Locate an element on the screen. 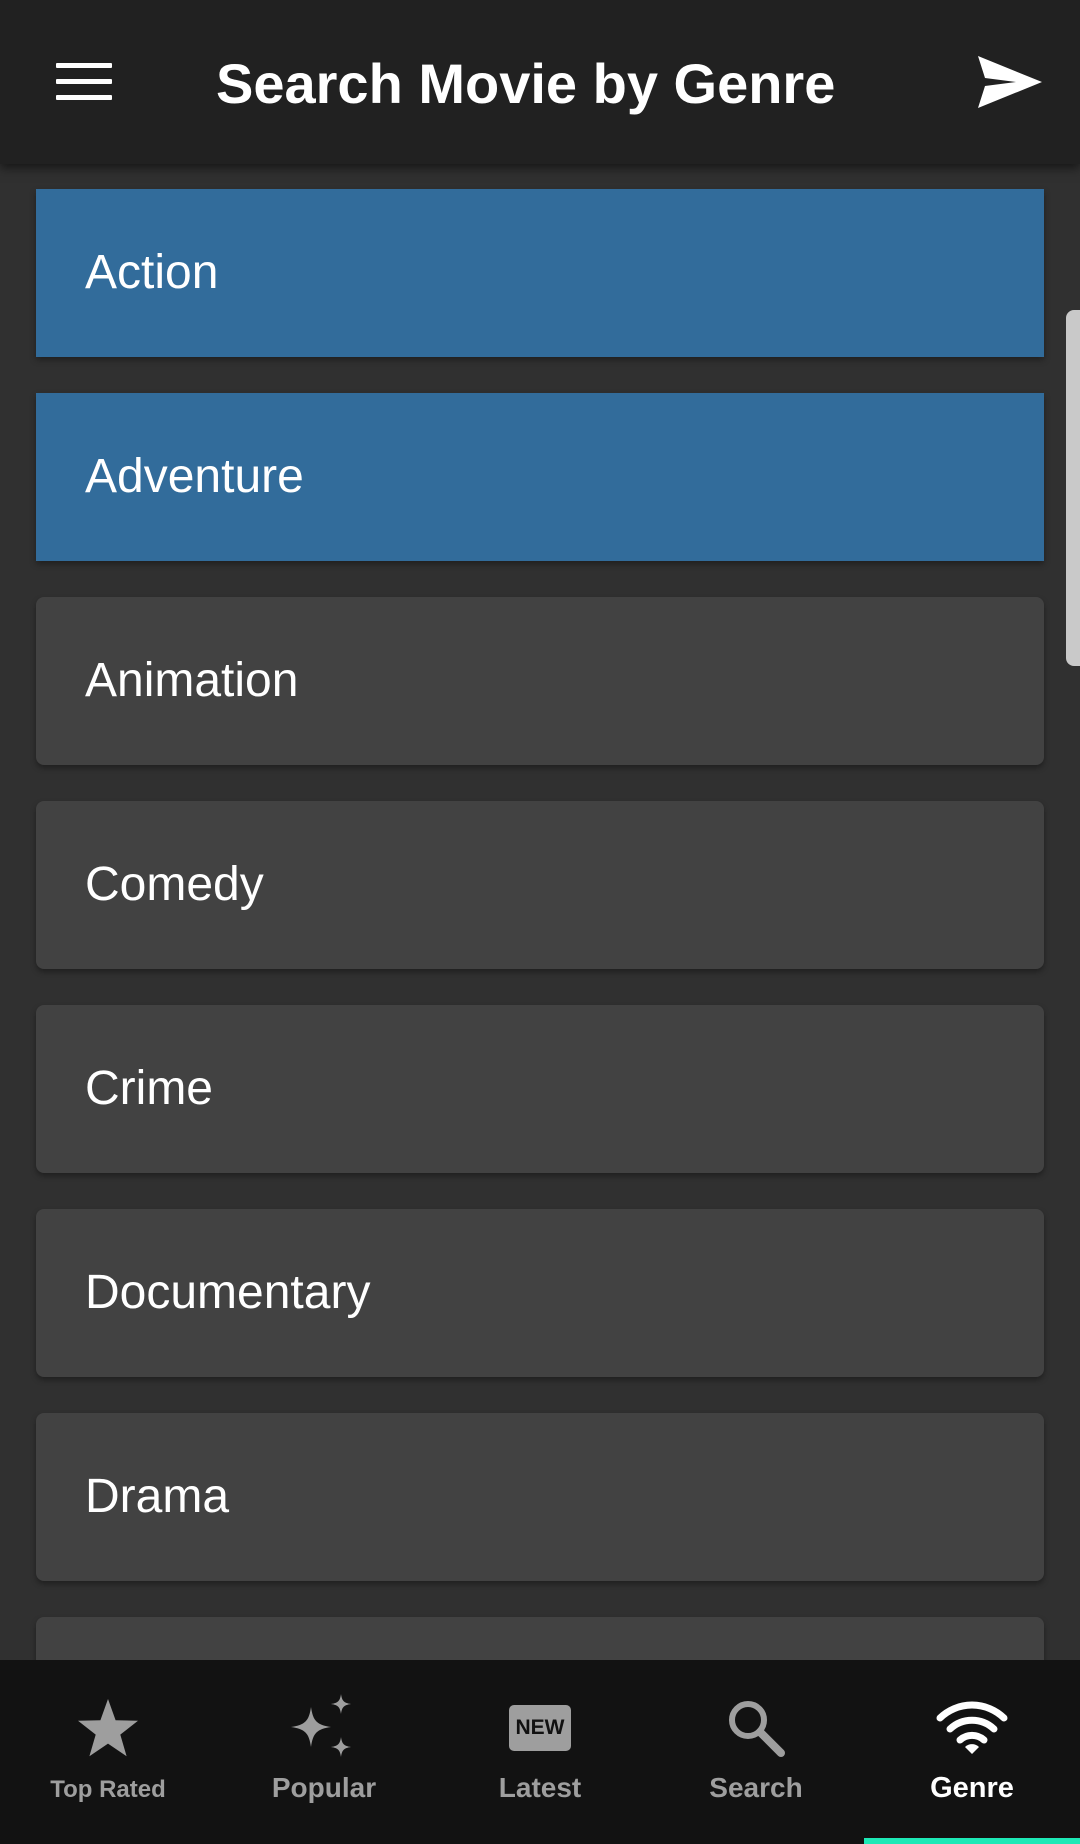  genre-item-action: Action is located at coordinates (540, 273).